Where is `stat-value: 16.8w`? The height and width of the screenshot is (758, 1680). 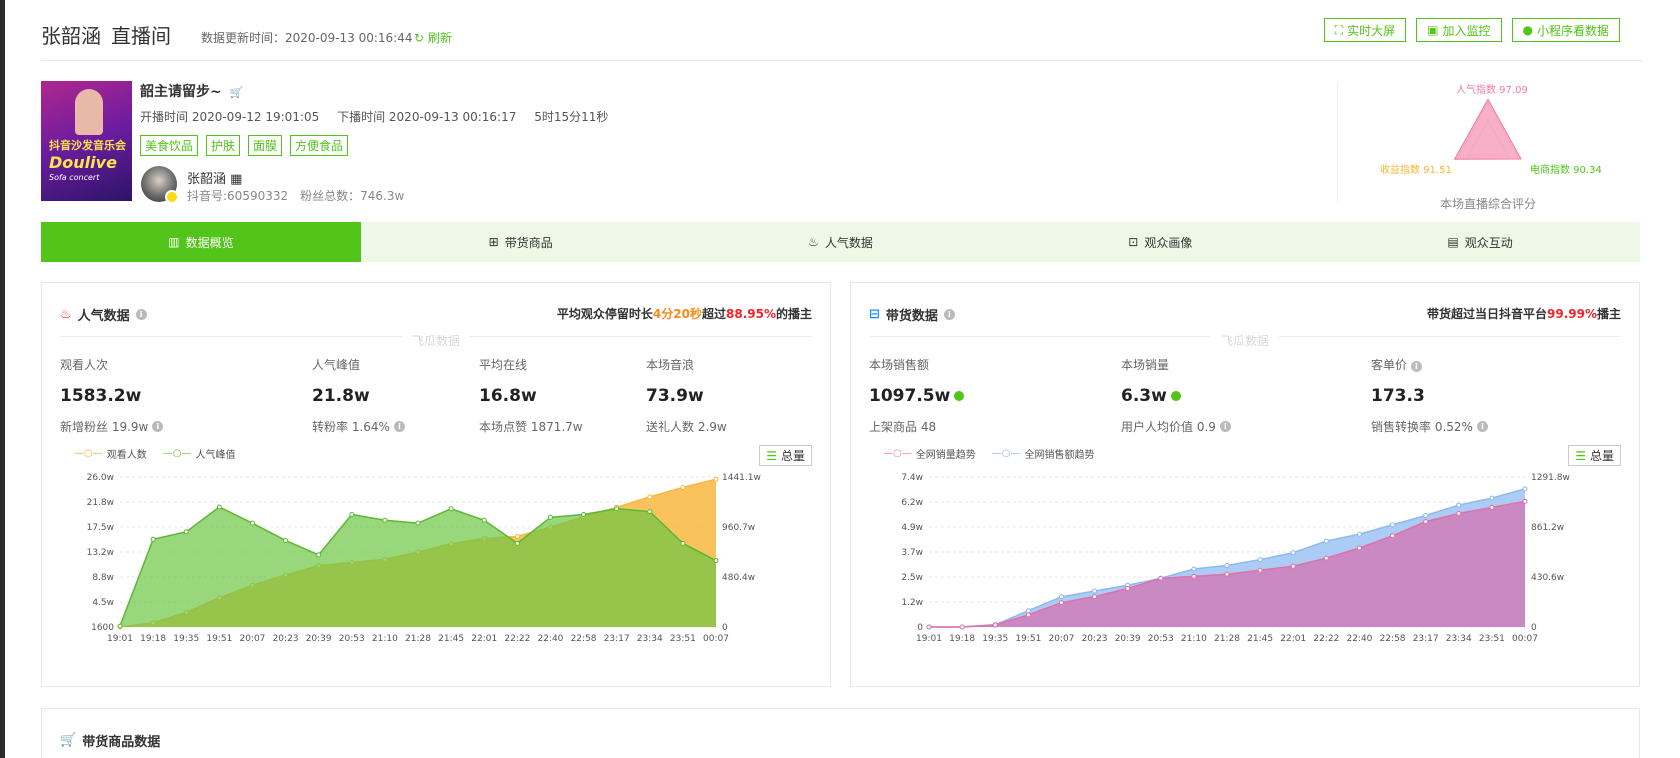
stat-value: 16.8w is located at coordinates (531, 396).